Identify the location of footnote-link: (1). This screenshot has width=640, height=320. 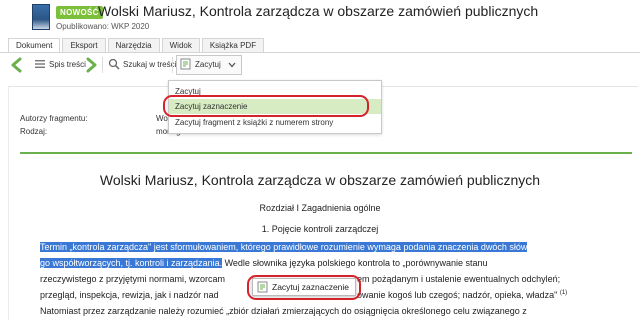
(563, 293).